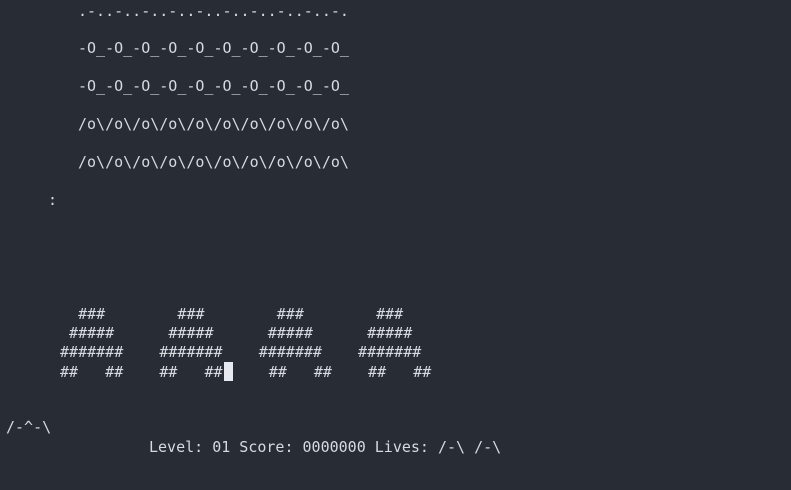  What do you see at coordinates (332, 372) in the screenshot?
I see `shield-row-4-text-rest: ## ## ## ##` at bounding box center [332, 372].